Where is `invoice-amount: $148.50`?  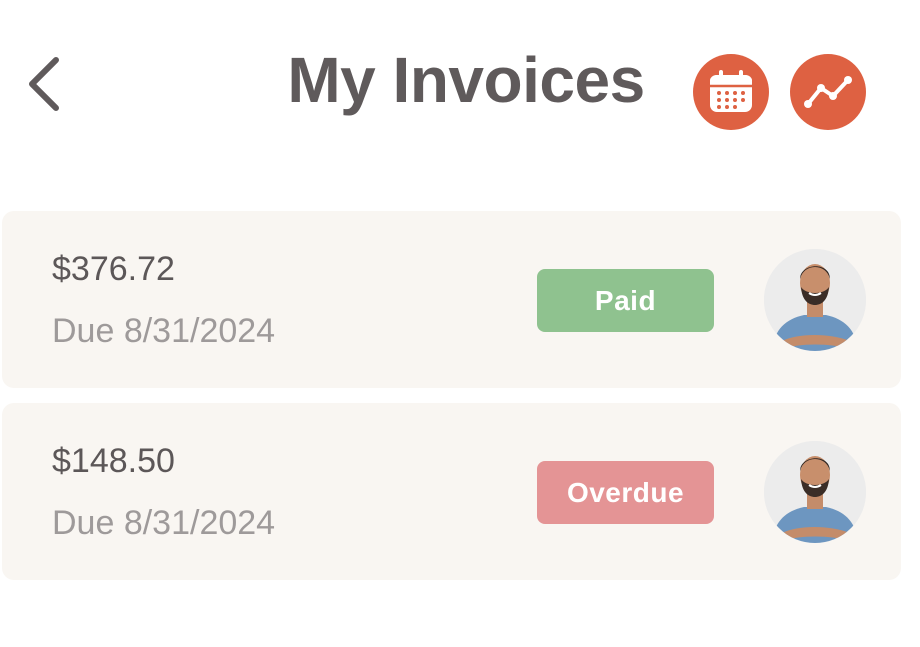 invoice-amount: $148.50 is located at coordinates (113, 461).